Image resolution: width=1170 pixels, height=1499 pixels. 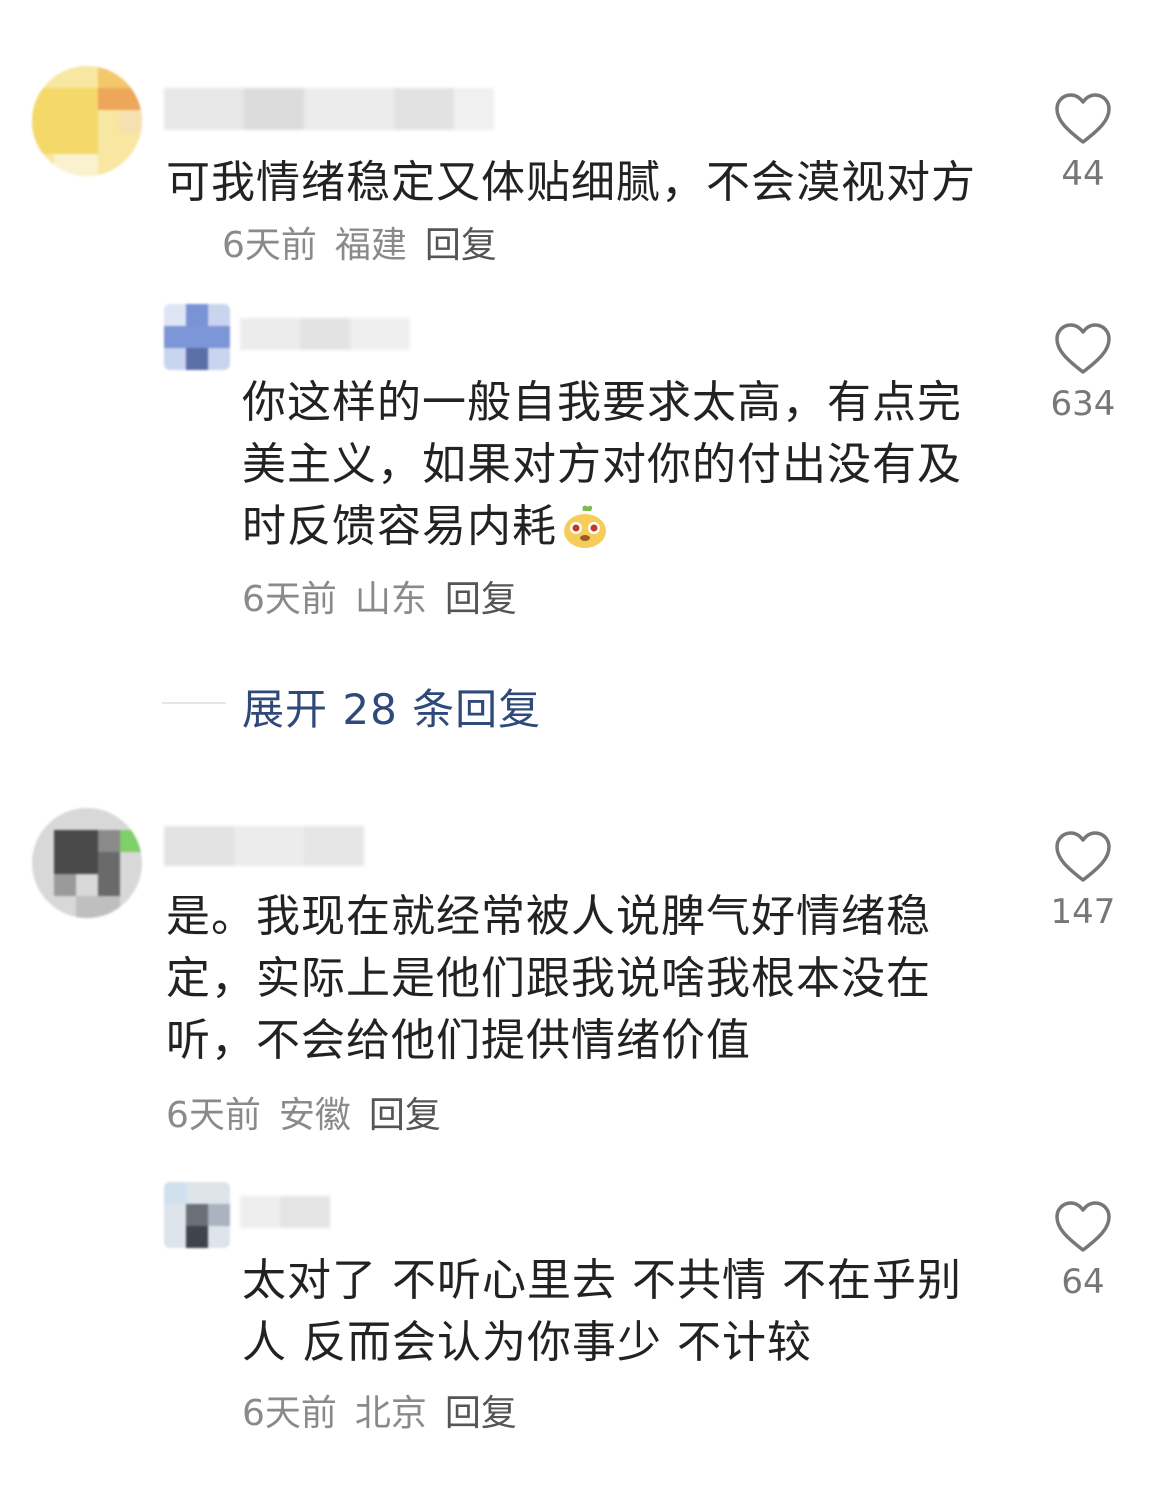 I want to click on expand-replies-button: 展开 28 条回复, so click(x=391, y=706).